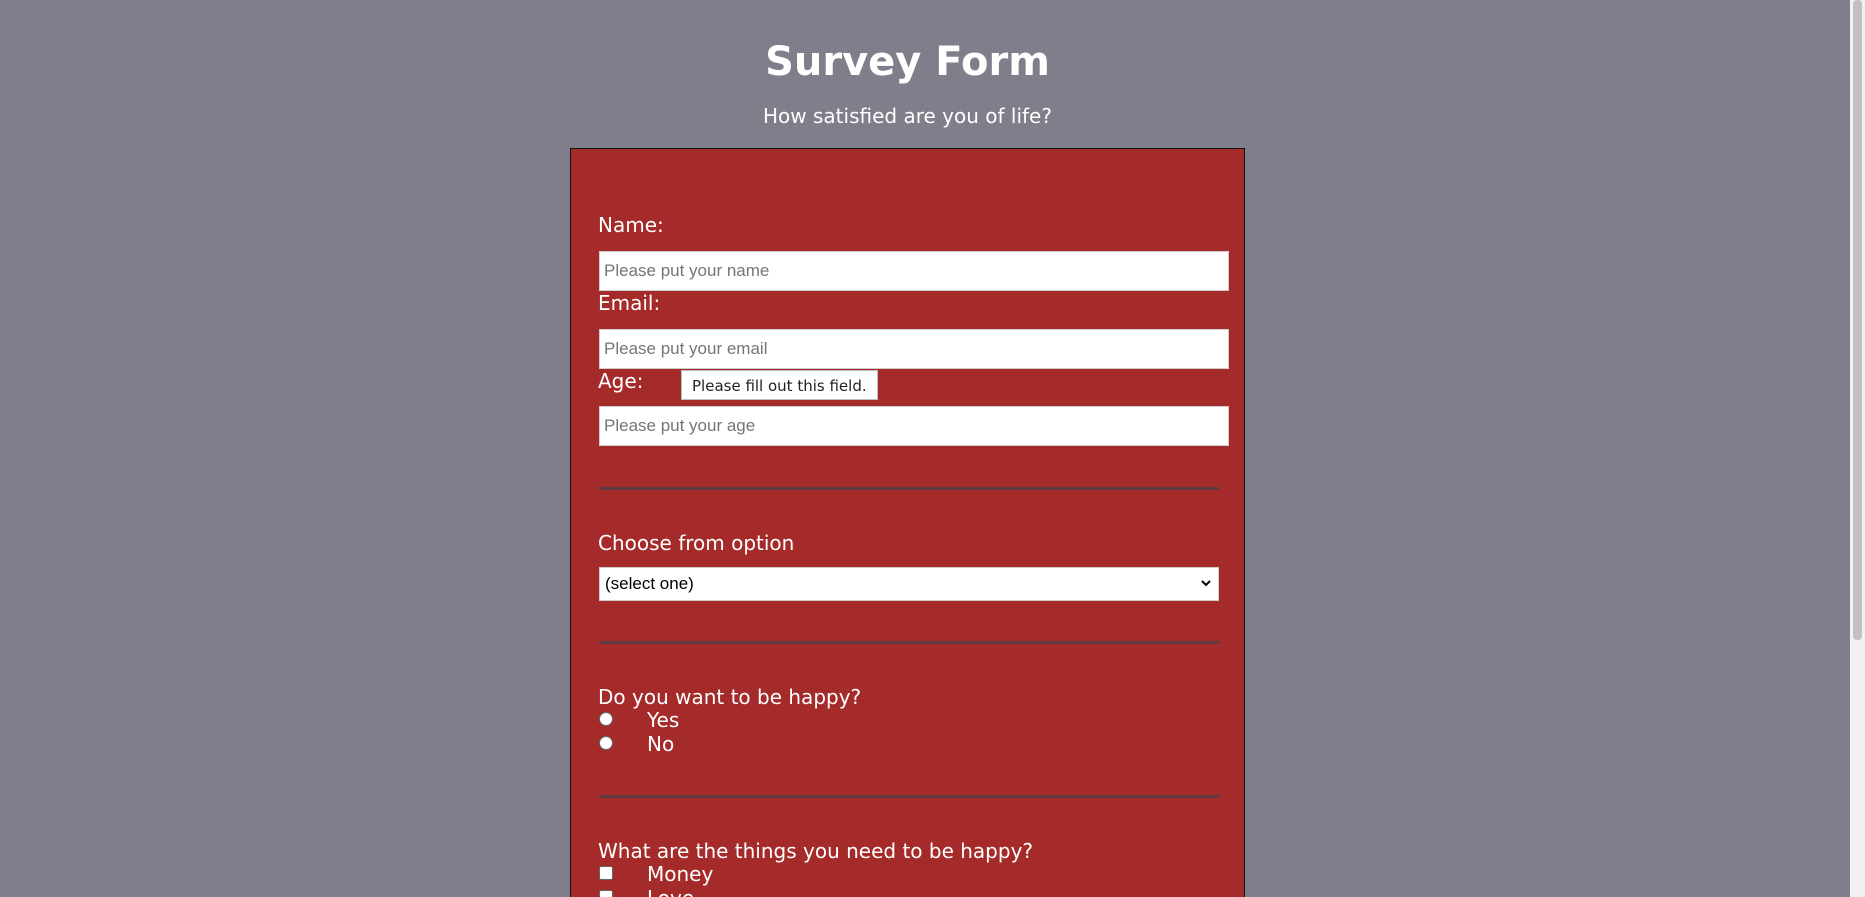 This screenshot has width=1865, height=897. I want to click on checkbox-label: Money, so click(680, 874).